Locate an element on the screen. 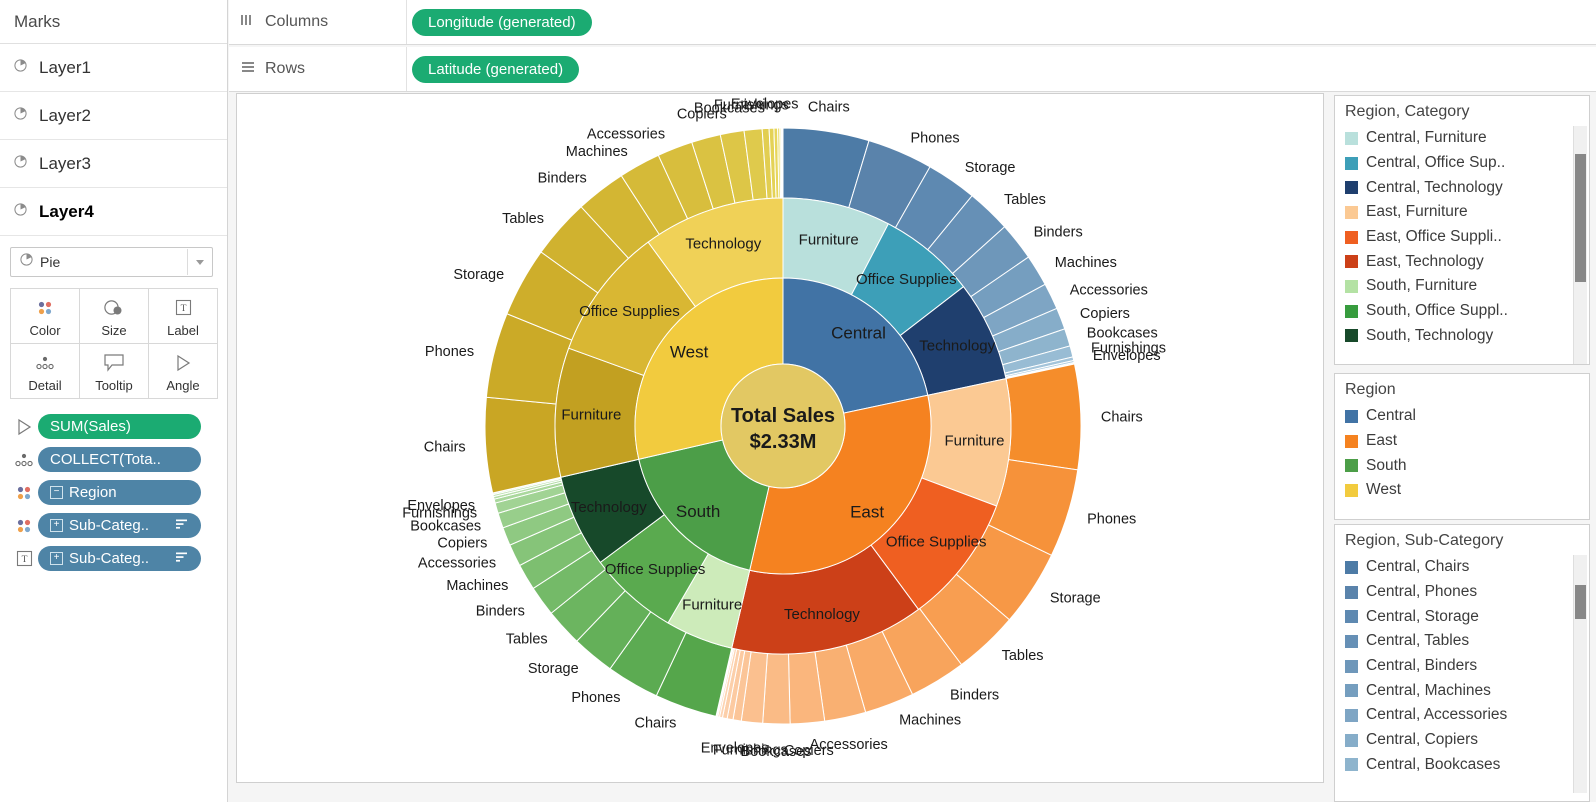  label-icon: T is located at coordinates (183, 308).